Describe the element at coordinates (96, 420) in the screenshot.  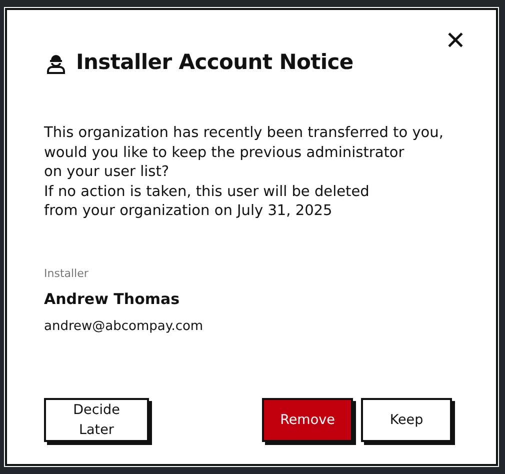
I see `decide-later-button: Decide Later` at that location.